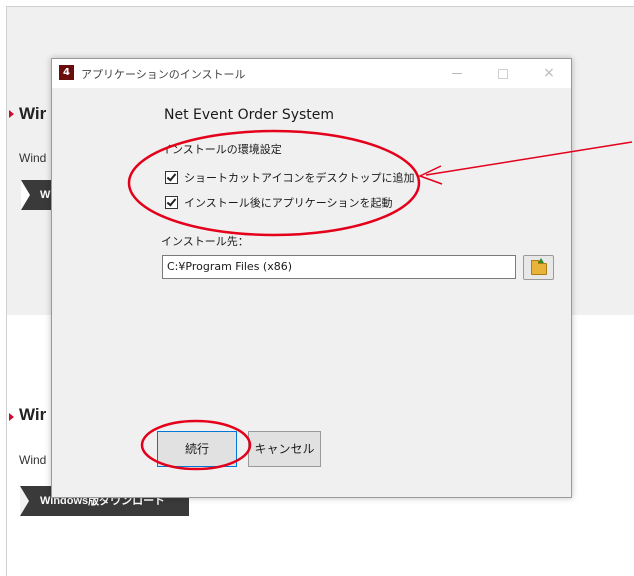  What do you see at coordinates (529, 158) in the screenshot?
I see `annotation-arrow-line` at bounding box center [529, 158].